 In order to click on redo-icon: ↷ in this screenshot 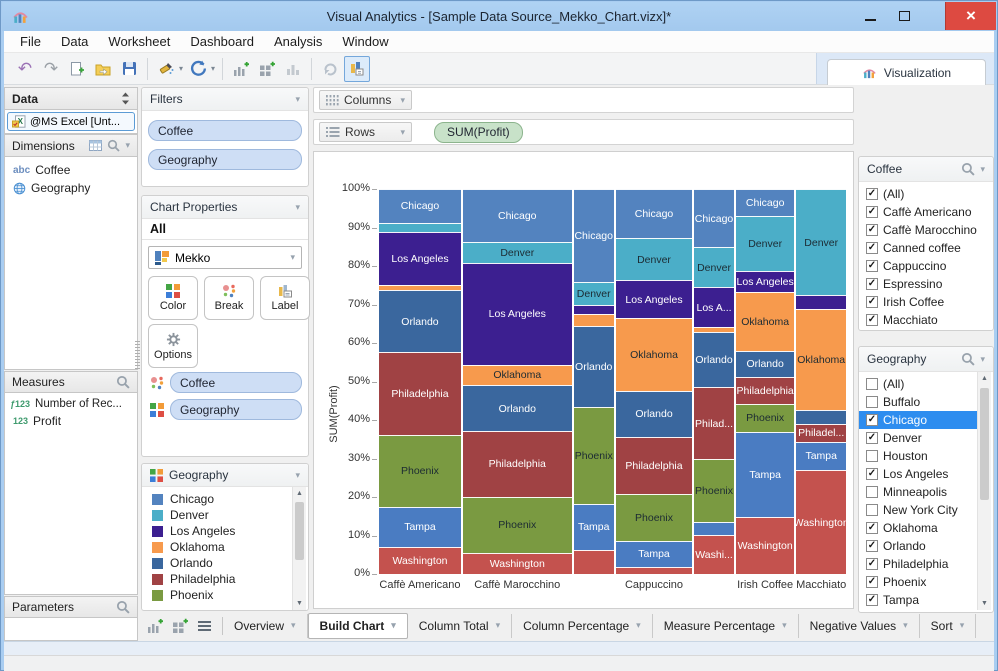, I will do `click(51, 69)`.